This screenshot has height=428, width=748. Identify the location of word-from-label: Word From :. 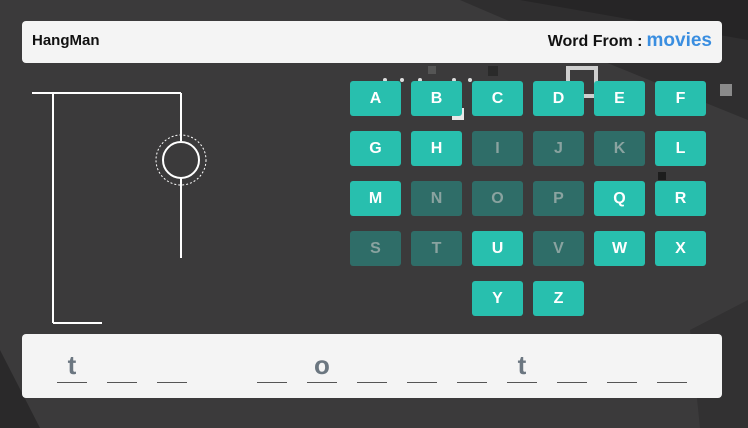
(595, 41).